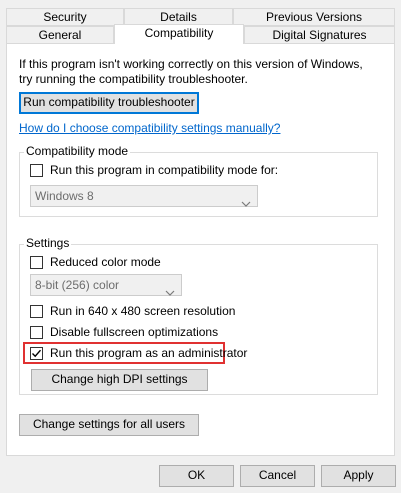 The width and height of the screenshot is (401, 493). What do you see at coordinates (36, 311) in the screenshot?
I see `resolution-640-checkbox` at bounding box center [36, 311].